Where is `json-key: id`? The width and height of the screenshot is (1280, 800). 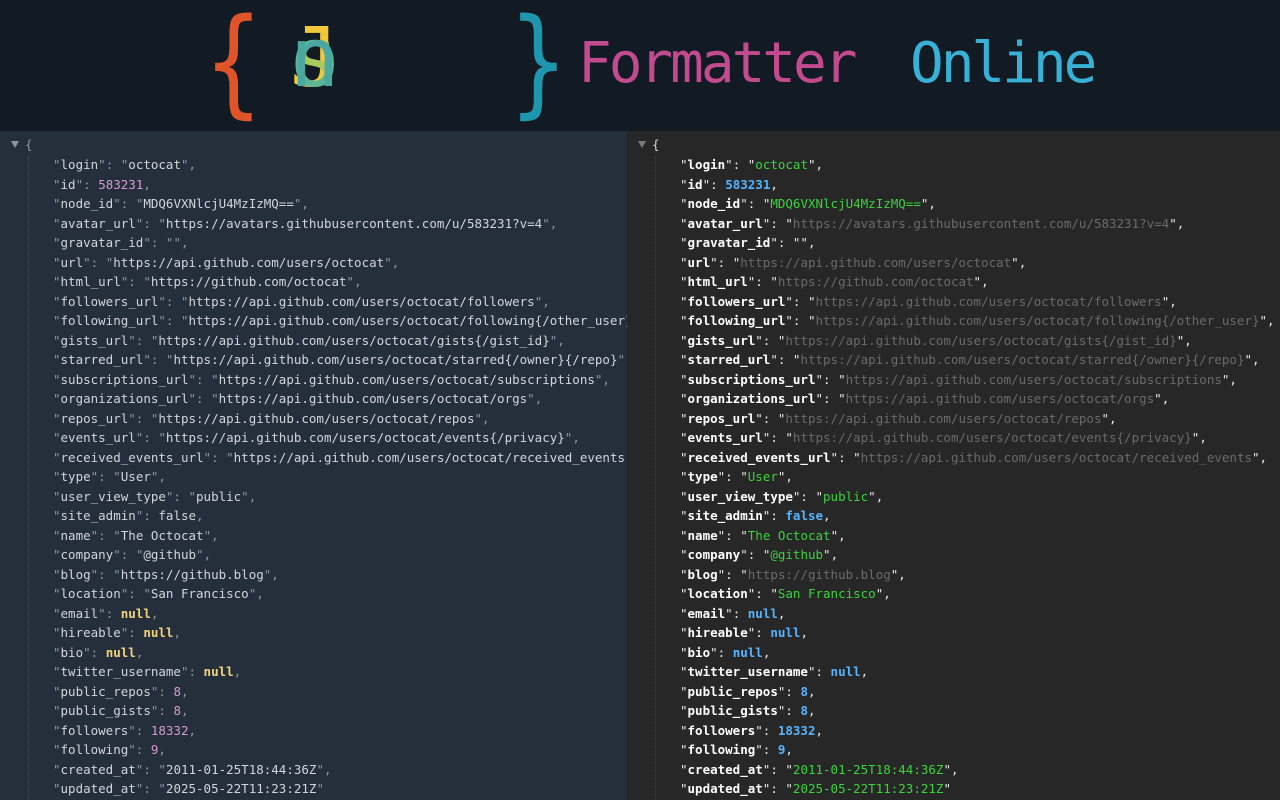
json-key: id is located at coordinates (68, 184).